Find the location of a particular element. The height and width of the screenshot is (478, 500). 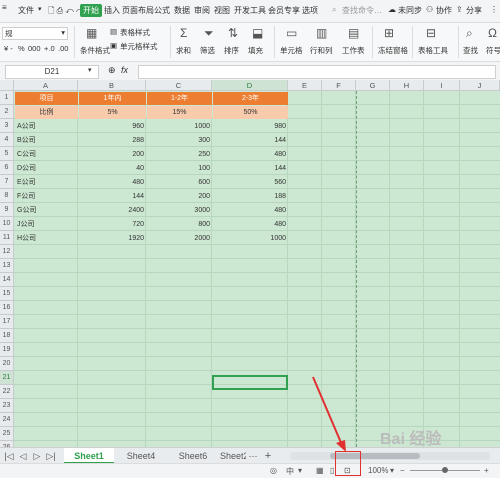

table-cell: A公司 is located at coordinates (46, 126).